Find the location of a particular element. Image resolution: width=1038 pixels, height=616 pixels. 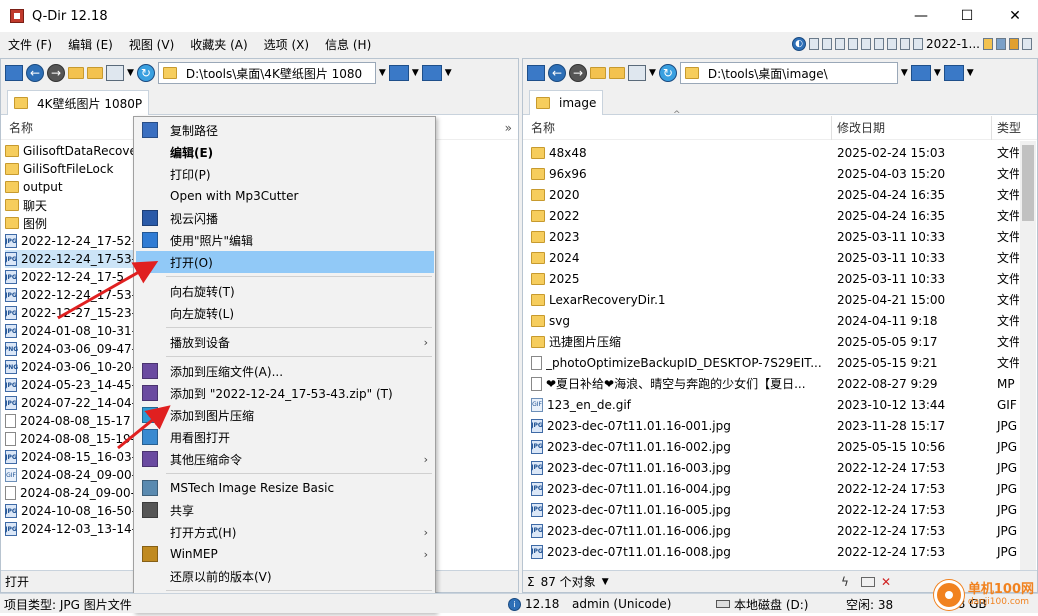

status-version: i 12.18 is located at coordinates (533, 604).